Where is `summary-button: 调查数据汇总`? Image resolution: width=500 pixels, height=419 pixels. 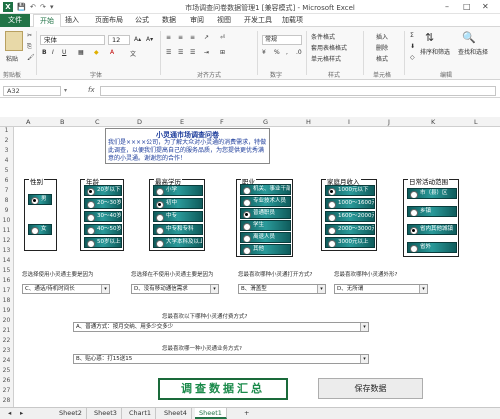 summary-button: 调查数据汇总 is located at coordinates (223, 389).